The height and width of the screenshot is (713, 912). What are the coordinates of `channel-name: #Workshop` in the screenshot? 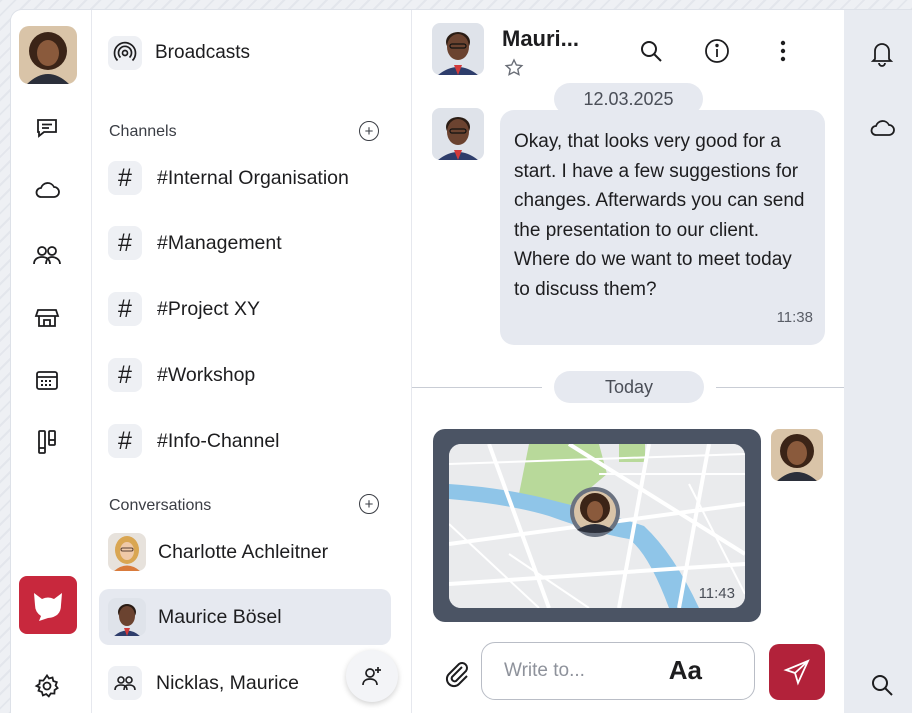 It's located at (206, 374).